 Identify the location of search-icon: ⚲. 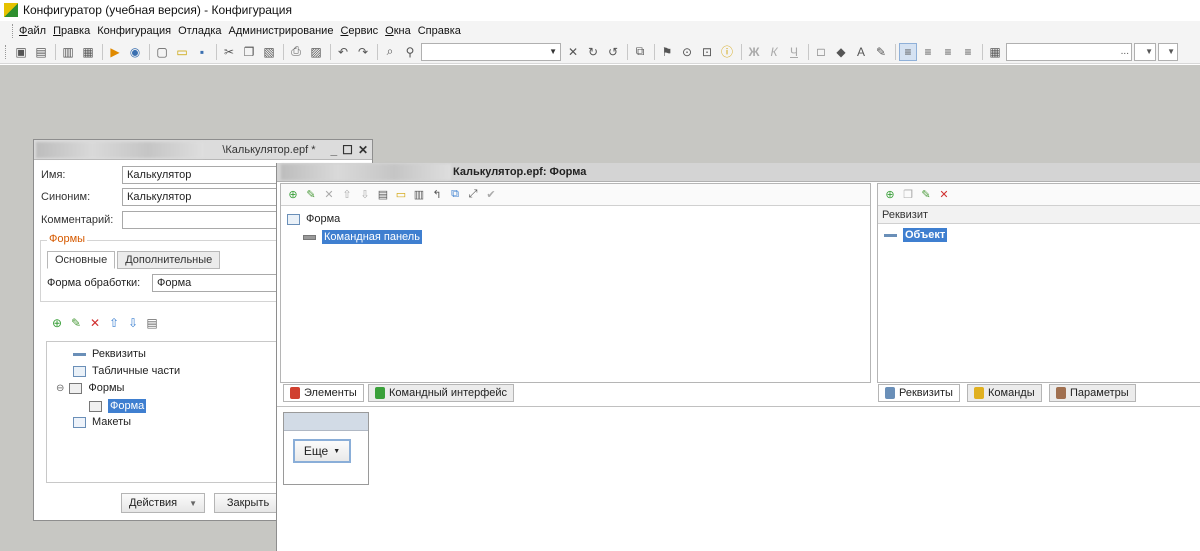
(410, 52).